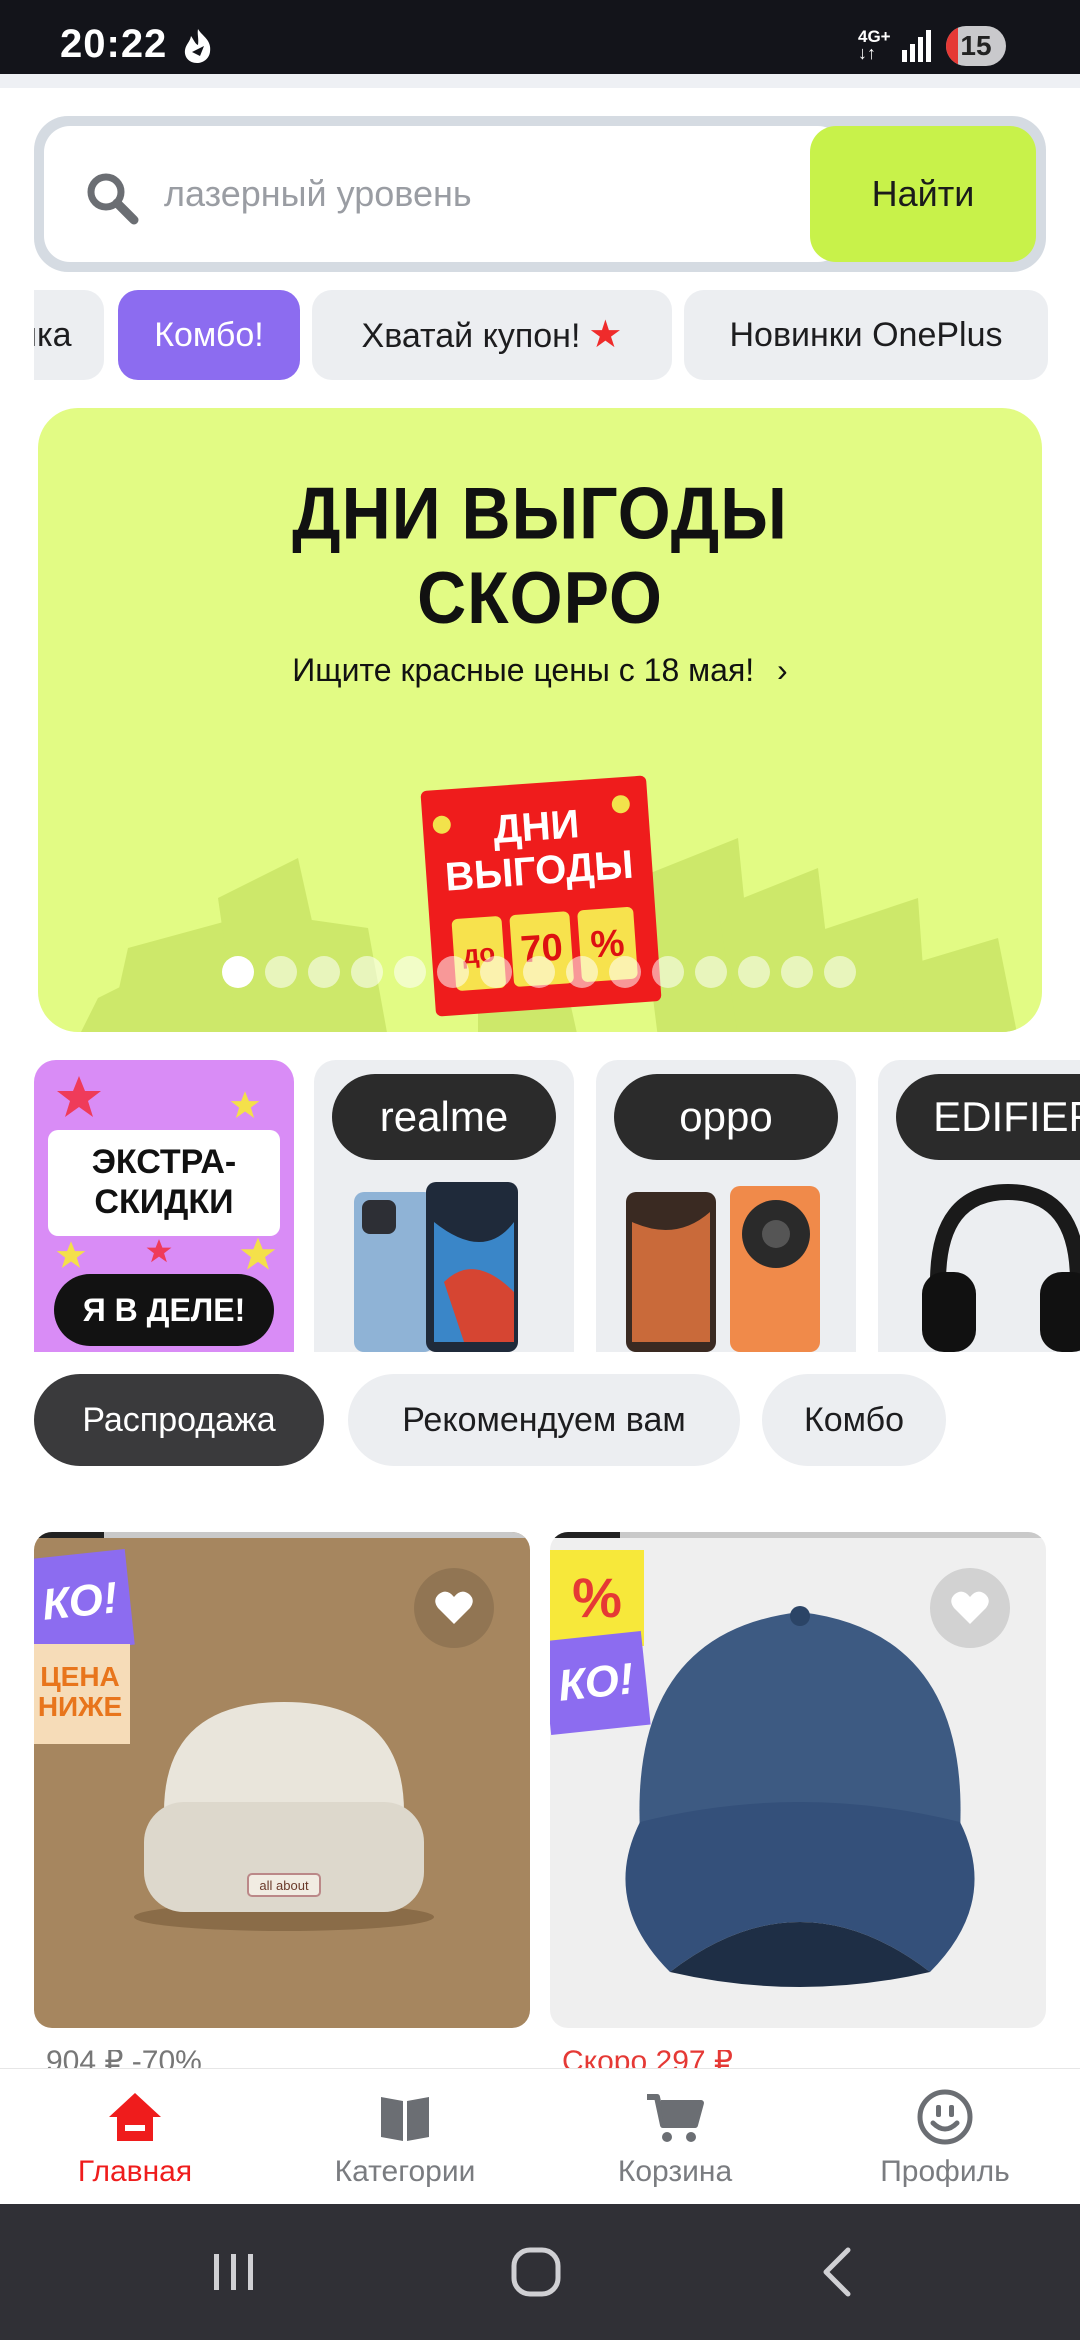  Describe the element at coordinates (798, 1780) in the screenshot. I see `product-card: % КО!` at that location.